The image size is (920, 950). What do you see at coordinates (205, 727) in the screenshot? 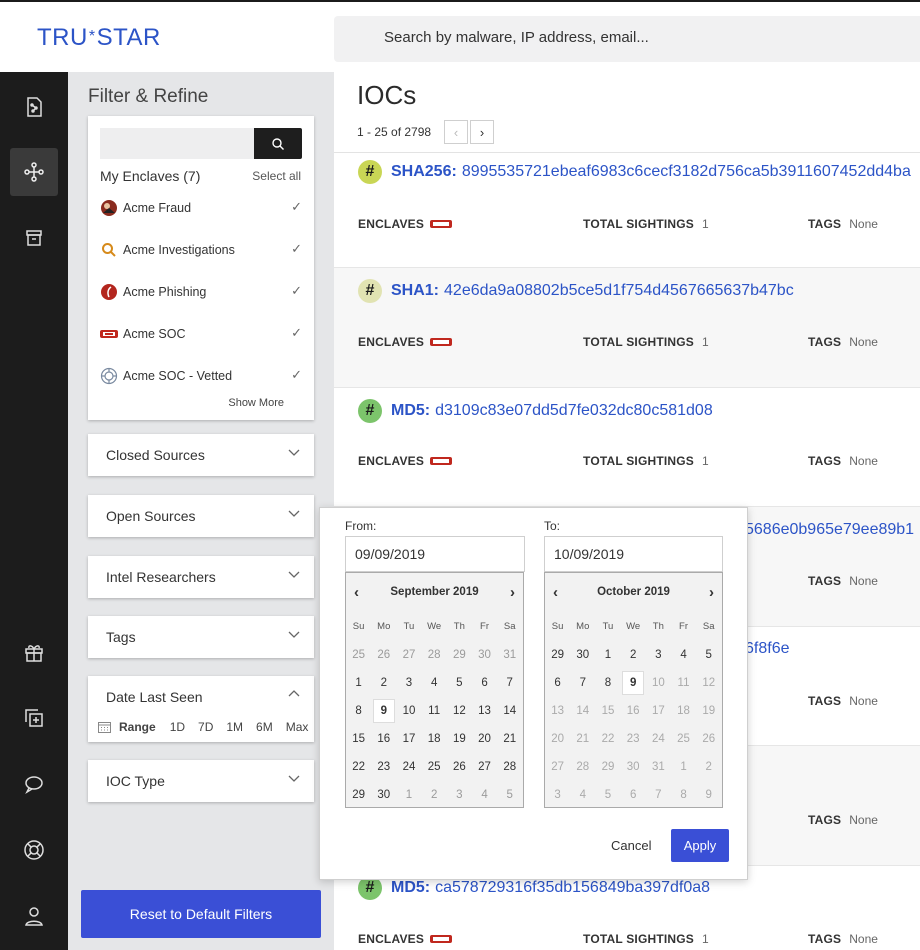
I see `range-option-7d: 7D` at bounding box center [205, 727].